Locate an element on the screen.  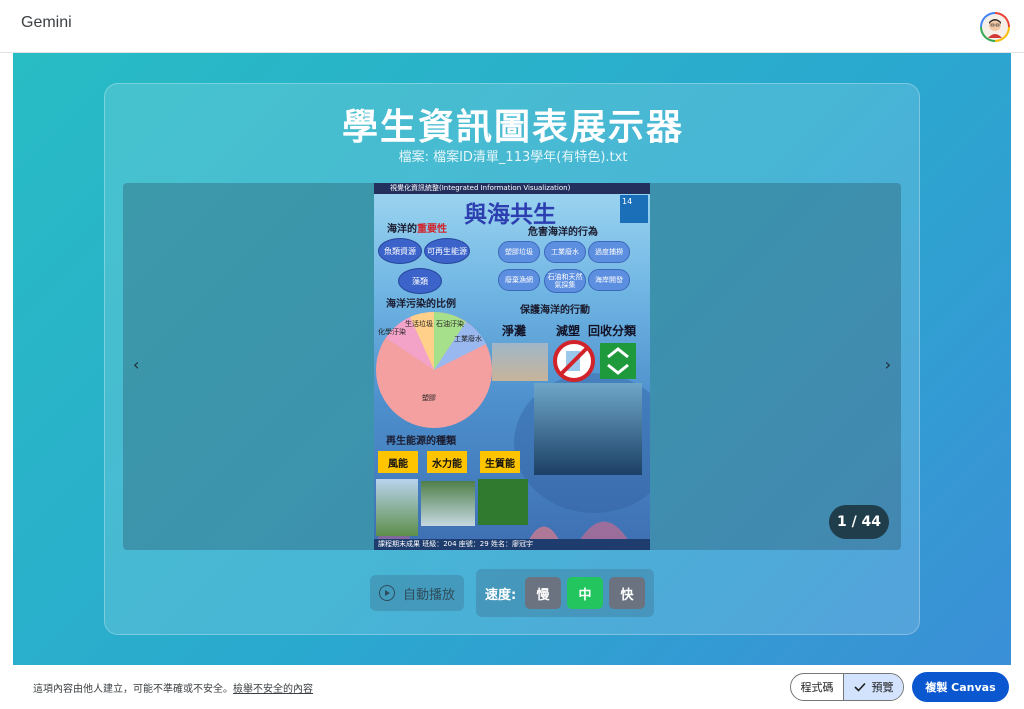
file-label: 檔案: 檔案ID清單_113學年(有特色).txt is located at coordinates (513, 157).